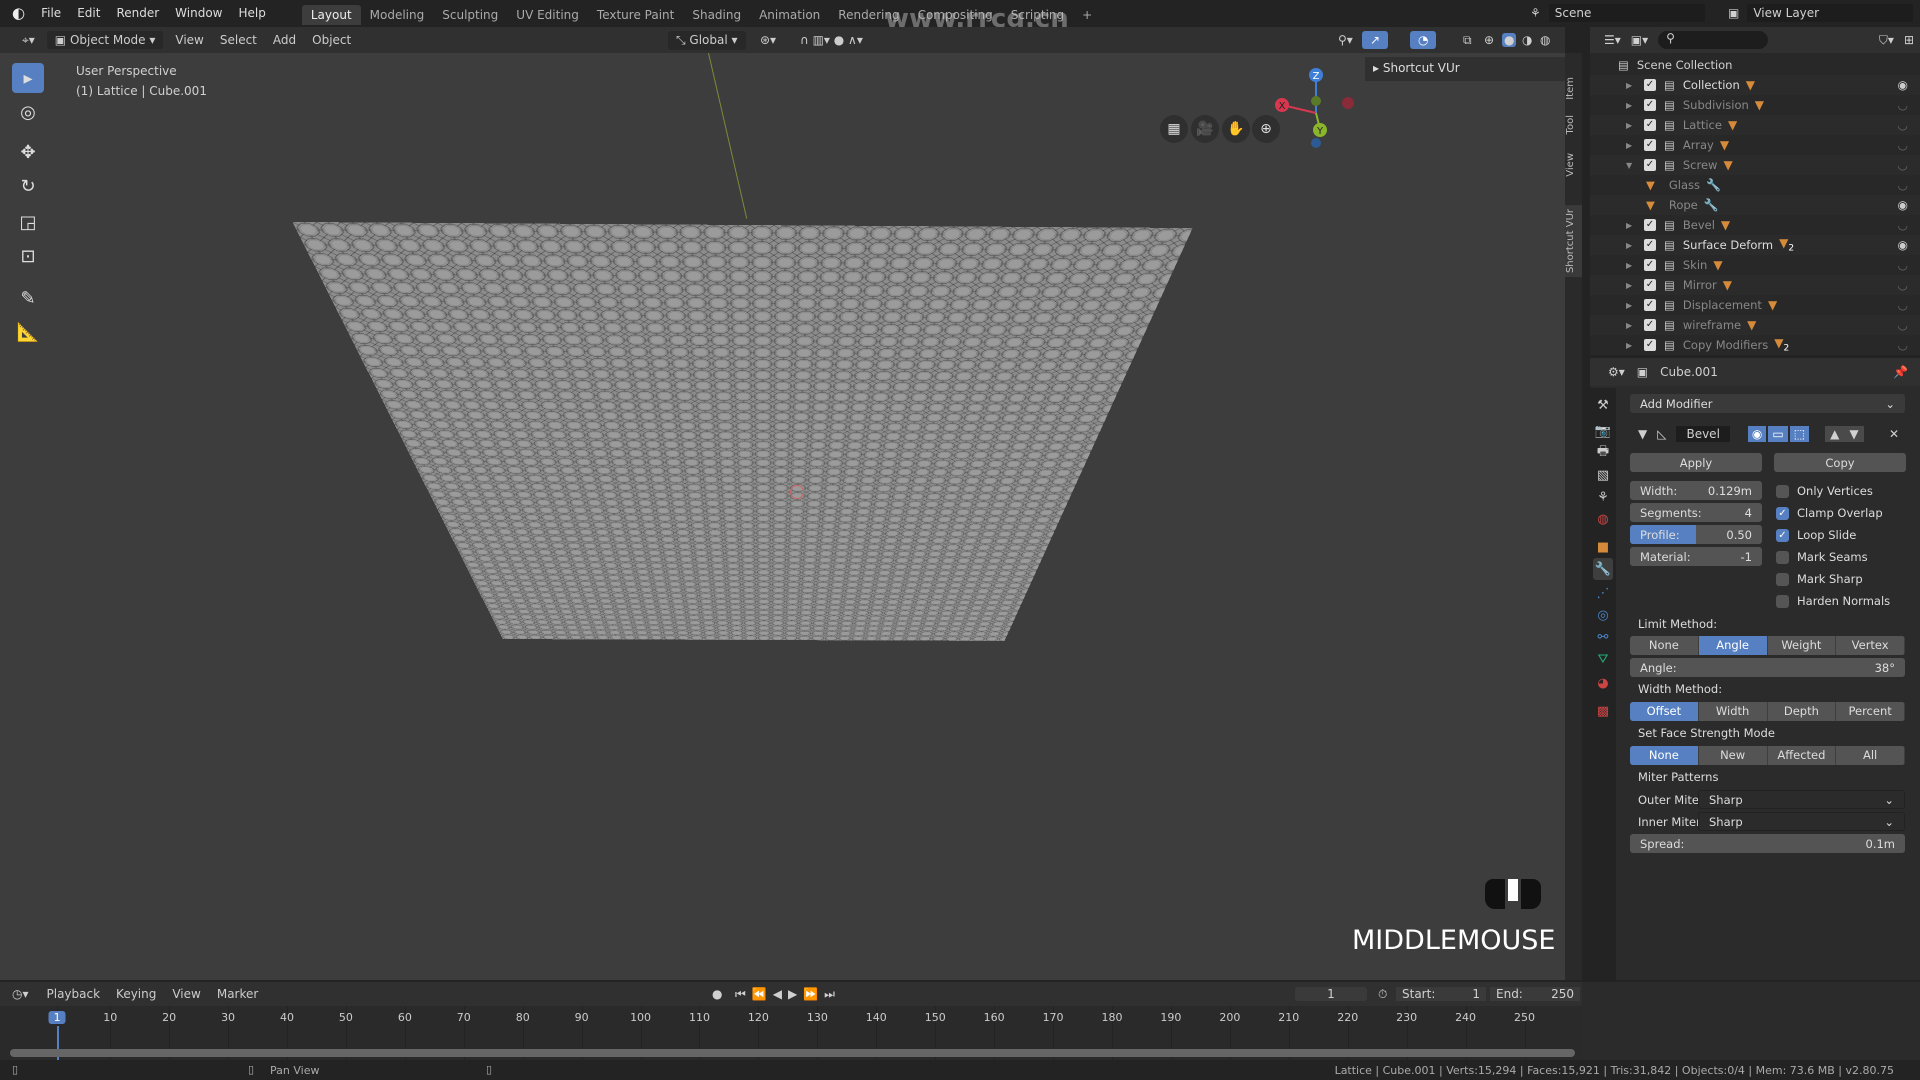  Describe the element at coordinates (28, 298) in the screenshot. I see `annotate-tool: ✎` at that location.